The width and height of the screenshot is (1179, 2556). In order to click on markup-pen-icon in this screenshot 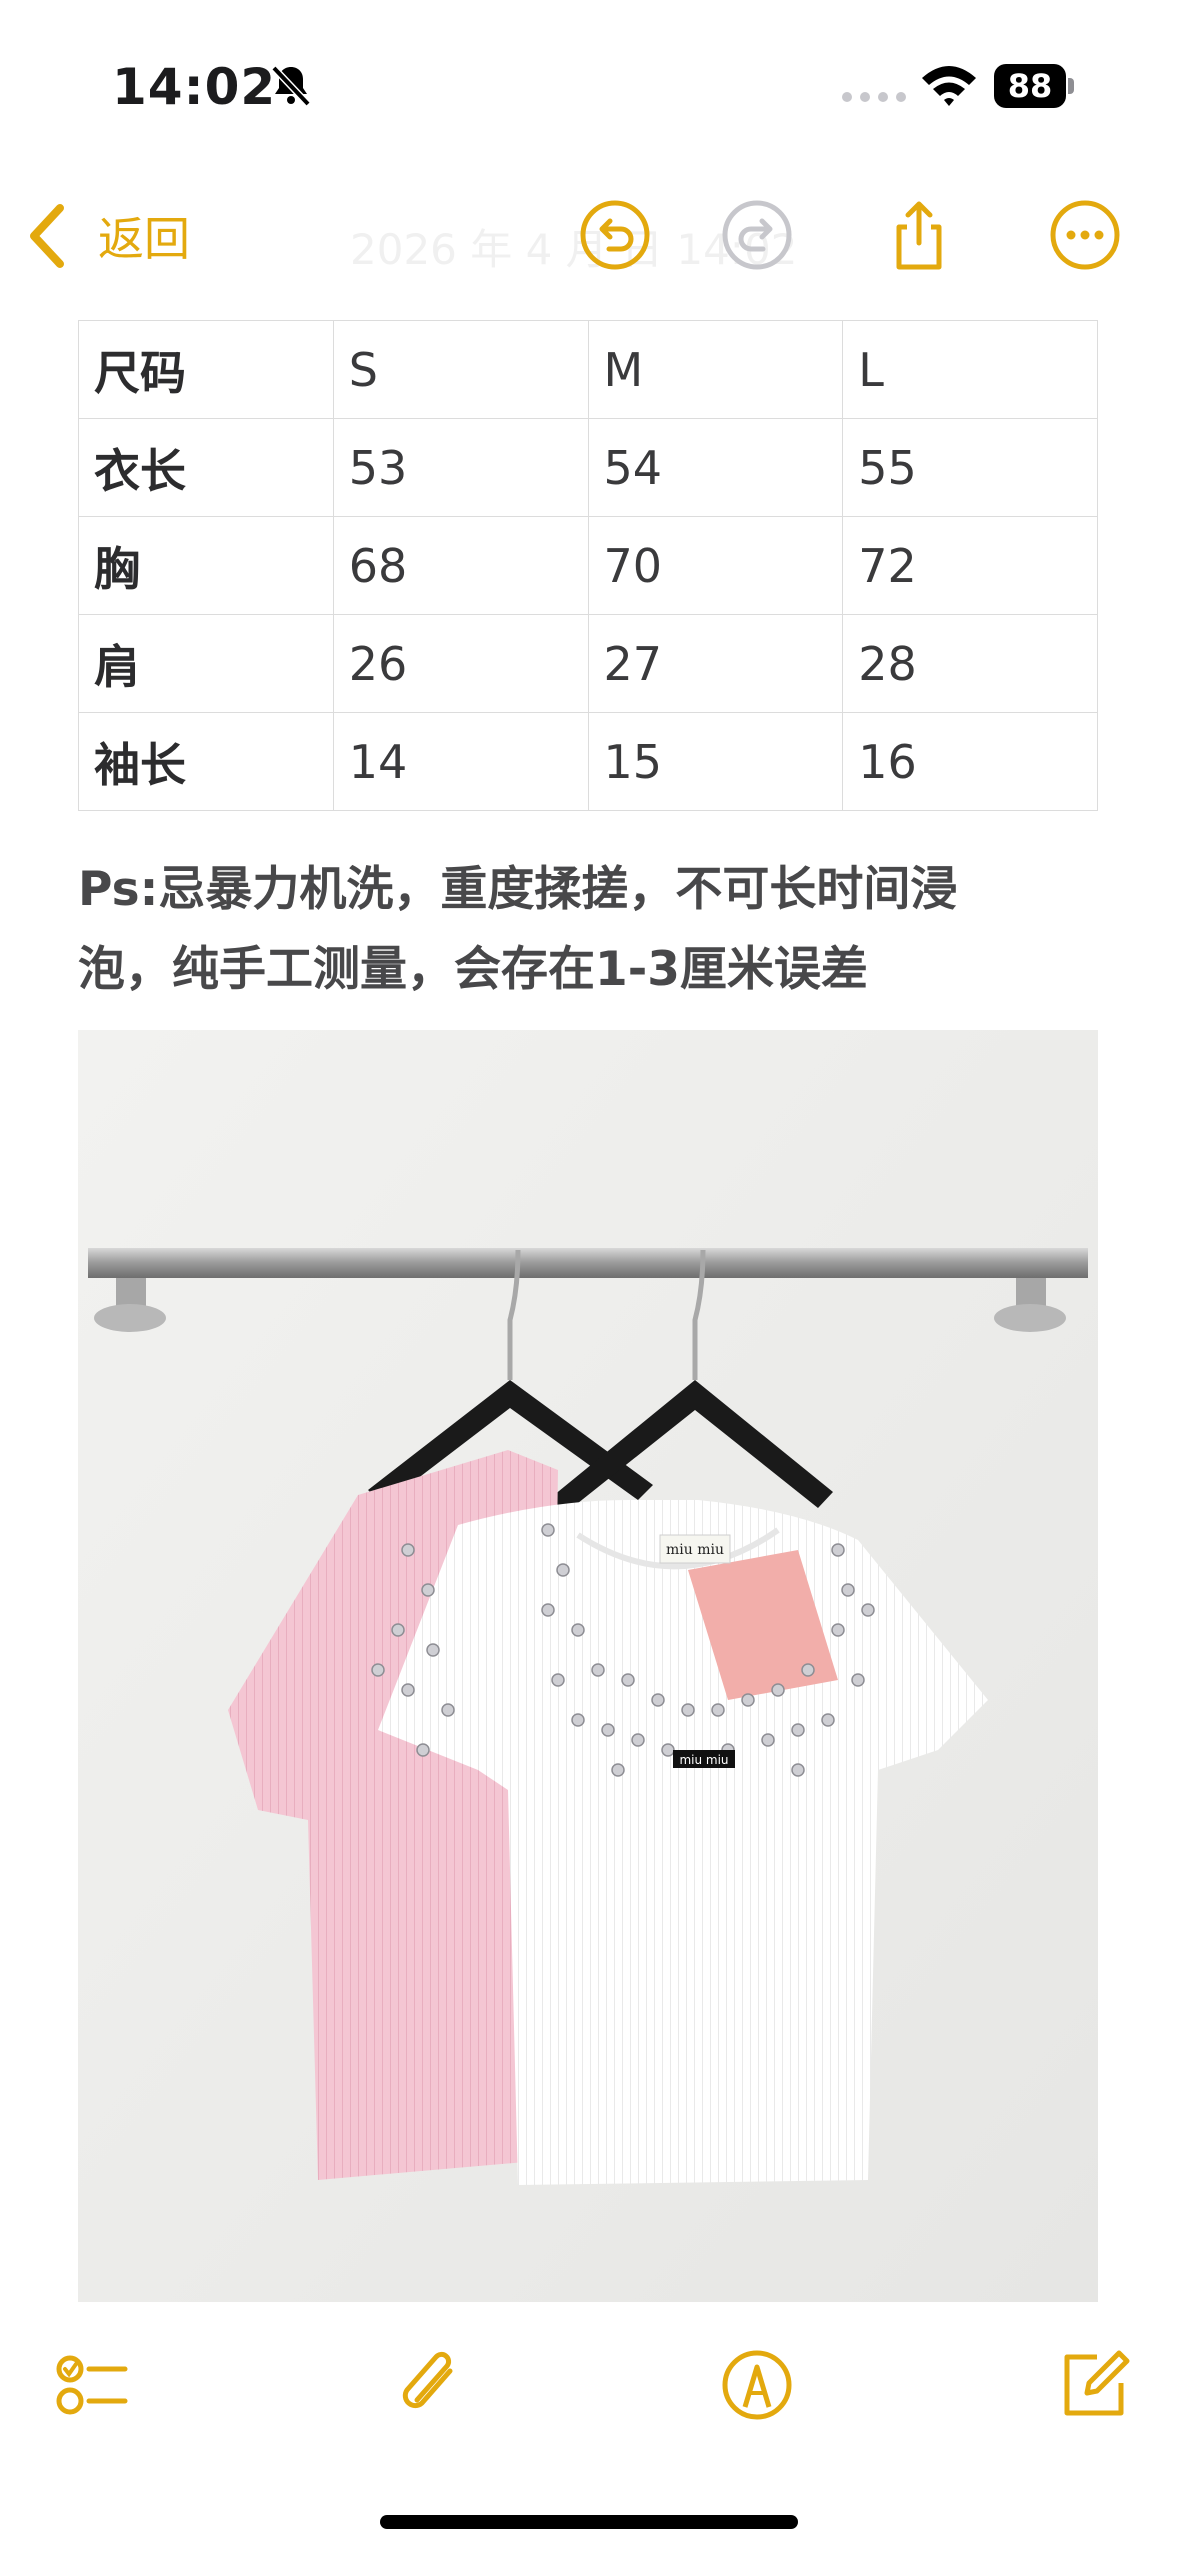, I will do `click(757, 2385)`.